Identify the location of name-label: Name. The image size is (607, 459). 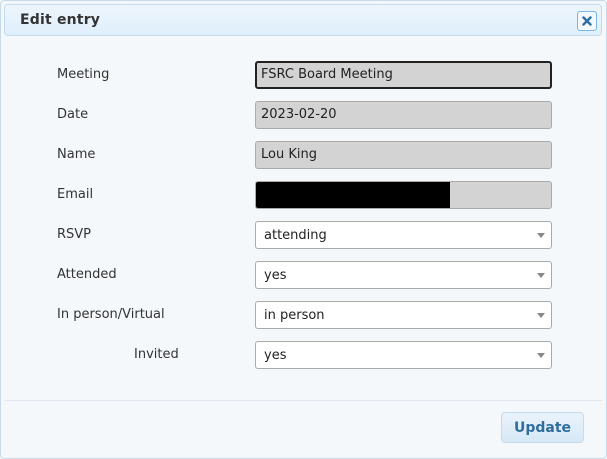
(76, 154).